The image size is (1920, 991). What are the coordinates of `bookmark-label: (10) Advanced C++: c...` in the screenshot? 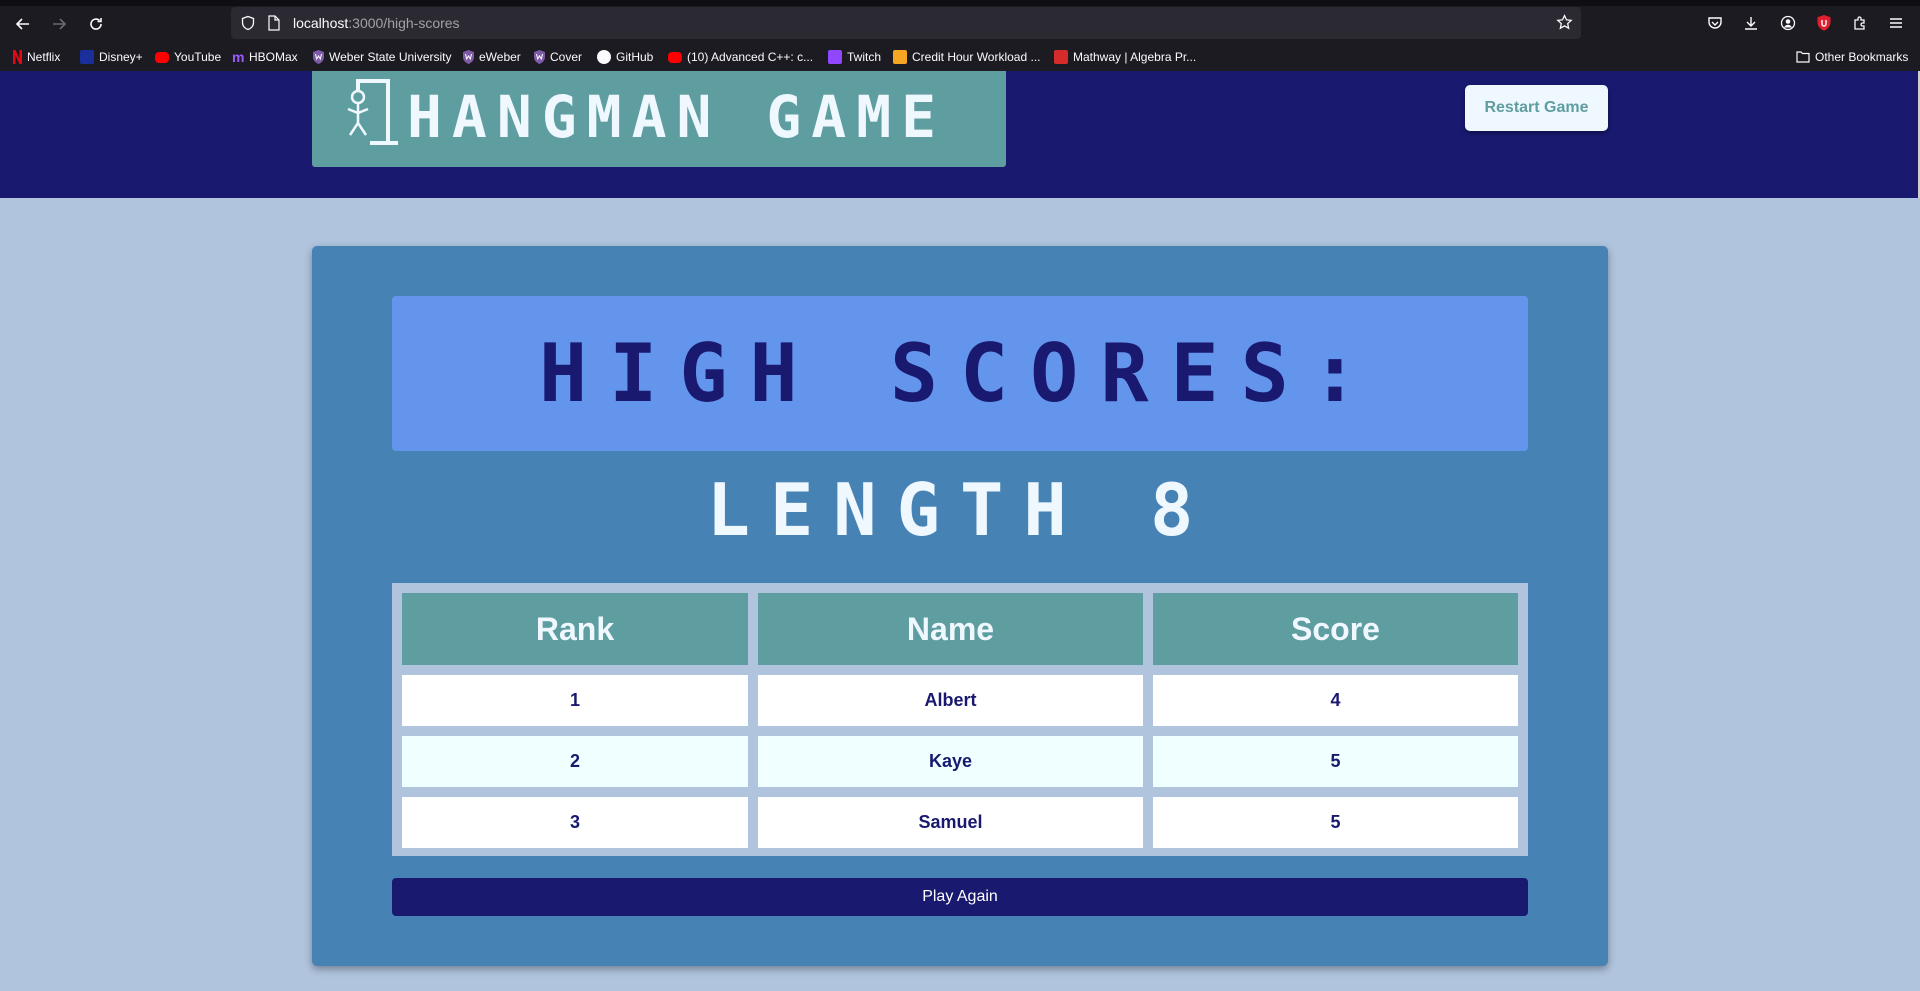 It's located at (750, 57).